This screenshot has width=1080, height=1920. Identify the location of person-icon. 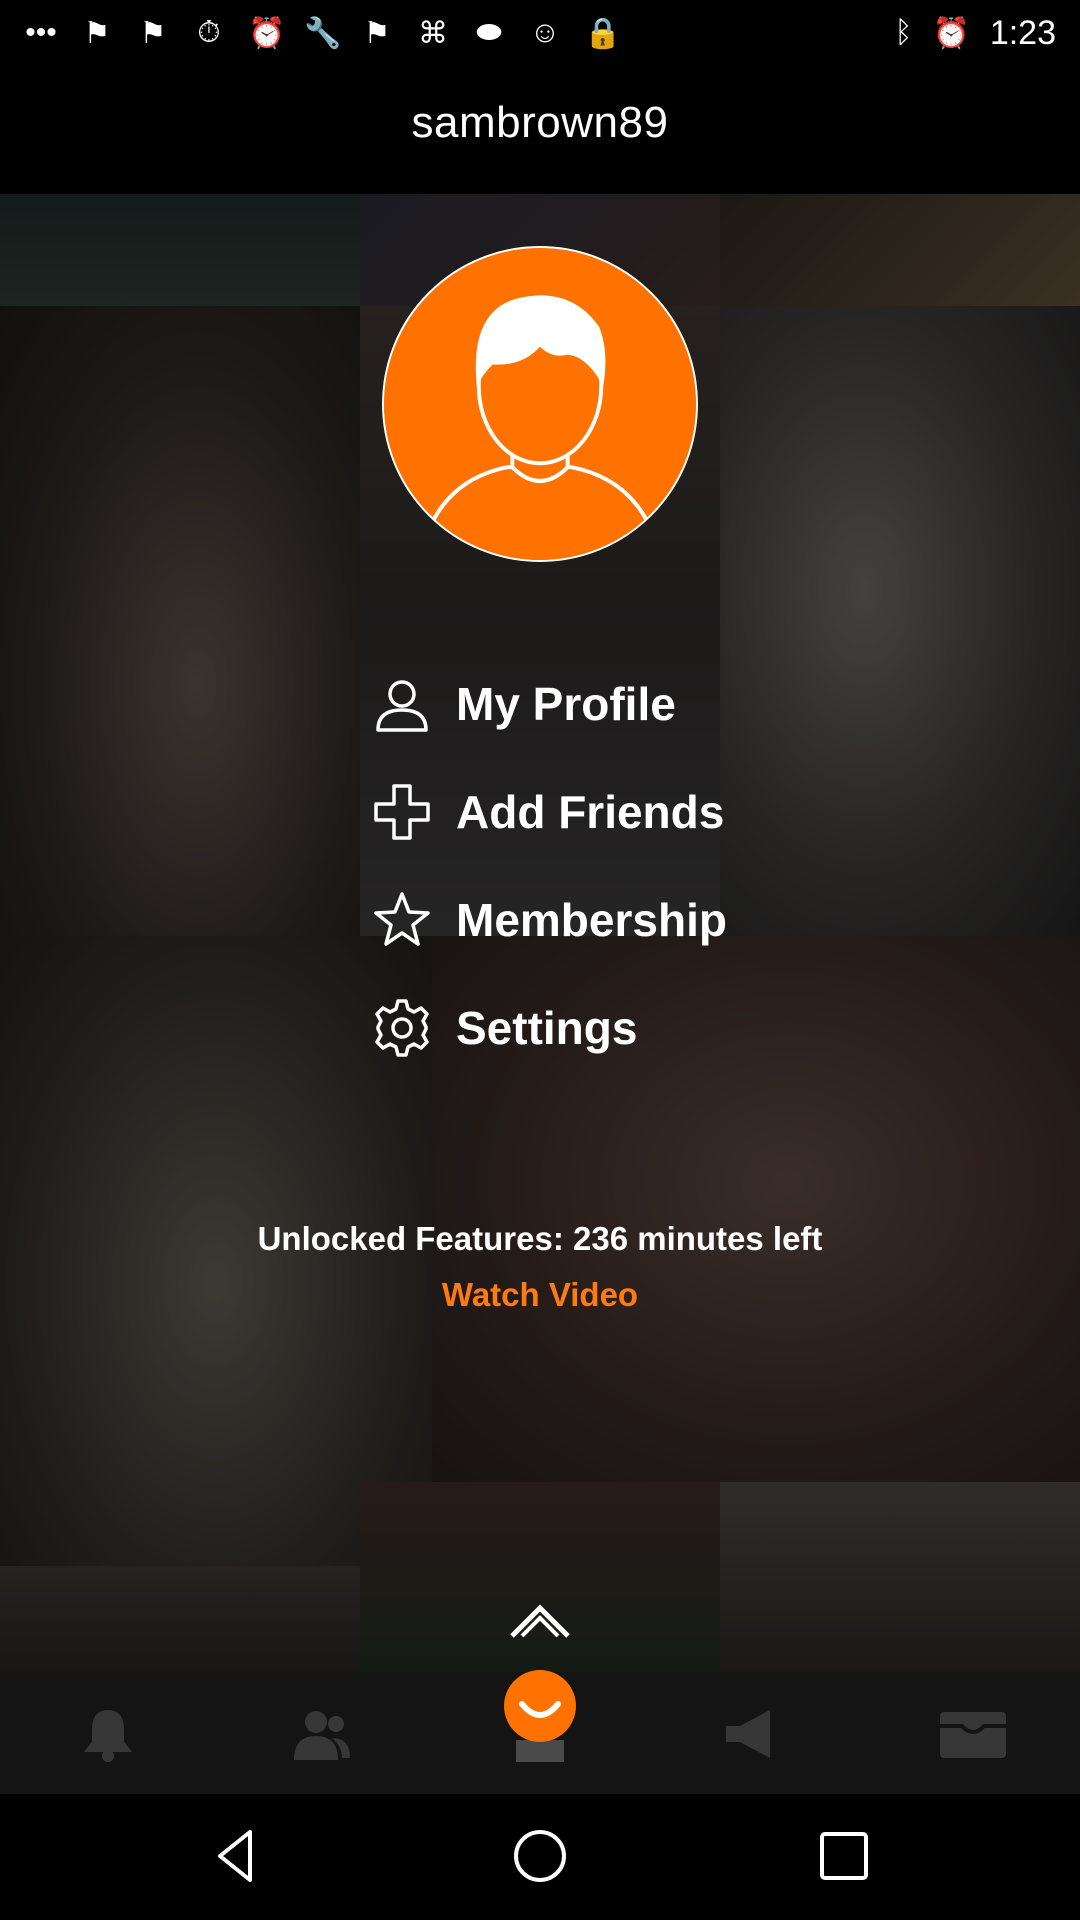
(402, 704).